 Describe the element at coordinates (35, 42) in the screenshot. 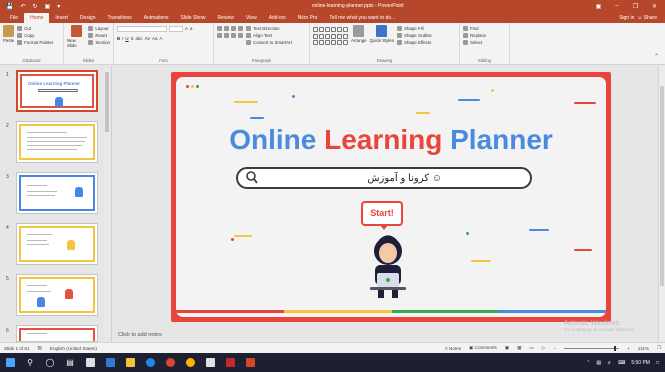

I see `format-painter-button: Format Painter` at that location.